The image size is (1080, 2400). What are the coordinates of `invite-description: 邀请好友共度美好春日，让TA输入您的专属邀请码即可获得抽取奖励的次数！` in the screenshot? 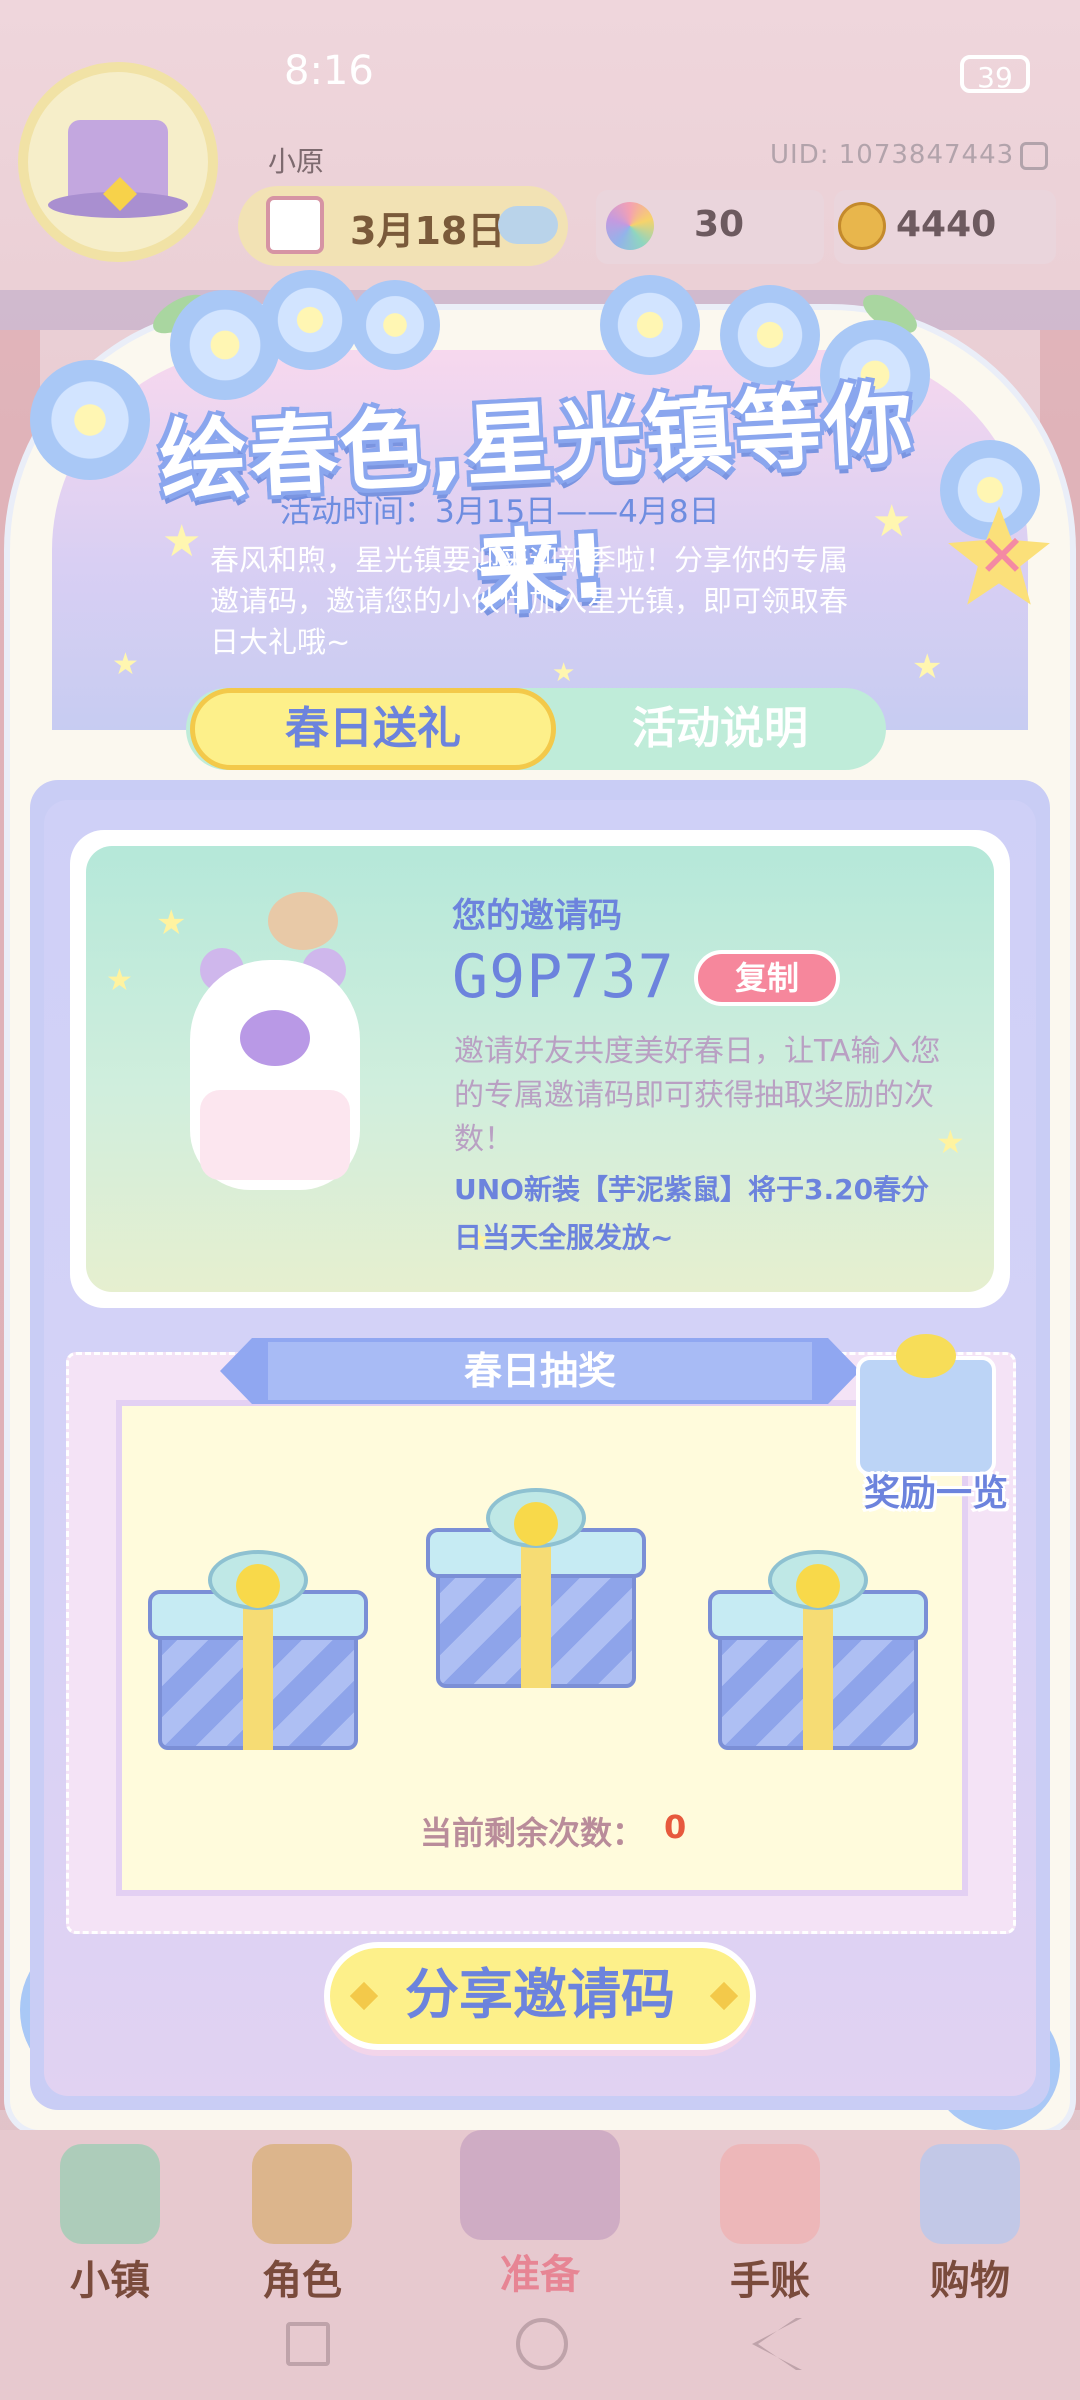 It's located at (697, 1095).